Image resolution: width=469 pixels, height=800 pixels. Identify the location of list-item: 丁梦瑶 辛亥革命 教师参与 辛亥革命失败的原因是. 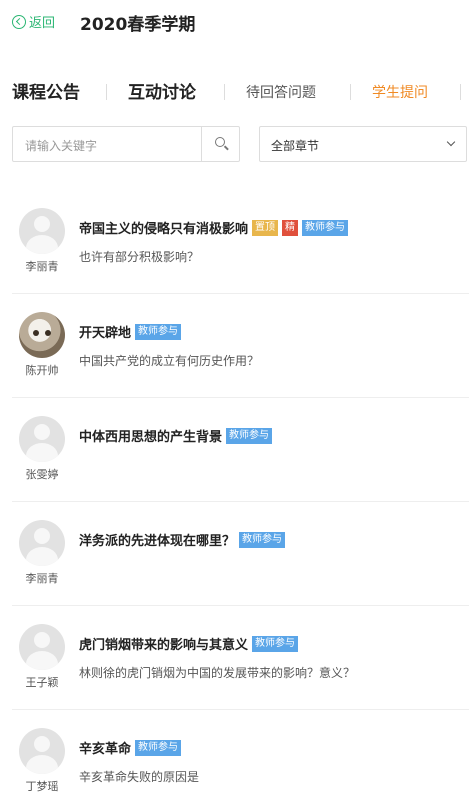
(240, 755).